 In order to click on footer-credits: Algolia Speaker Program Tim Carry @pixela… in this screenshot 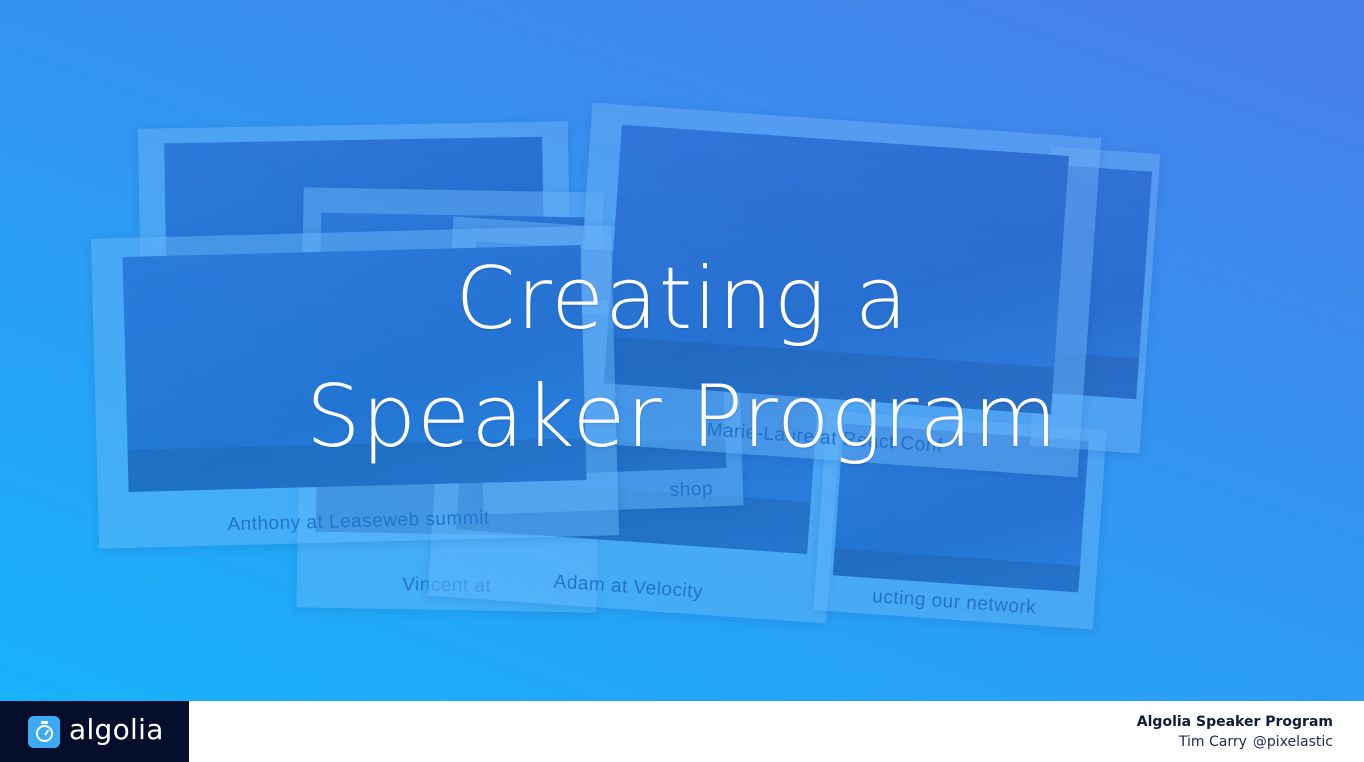, I will do `click(1235, 733)`.